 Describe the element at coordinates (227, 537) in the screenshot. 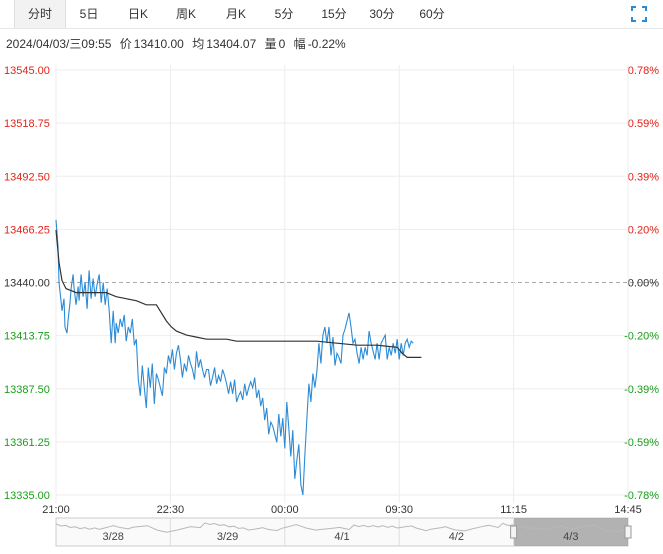

I see `navigator-day-label: 3/29` at that location.